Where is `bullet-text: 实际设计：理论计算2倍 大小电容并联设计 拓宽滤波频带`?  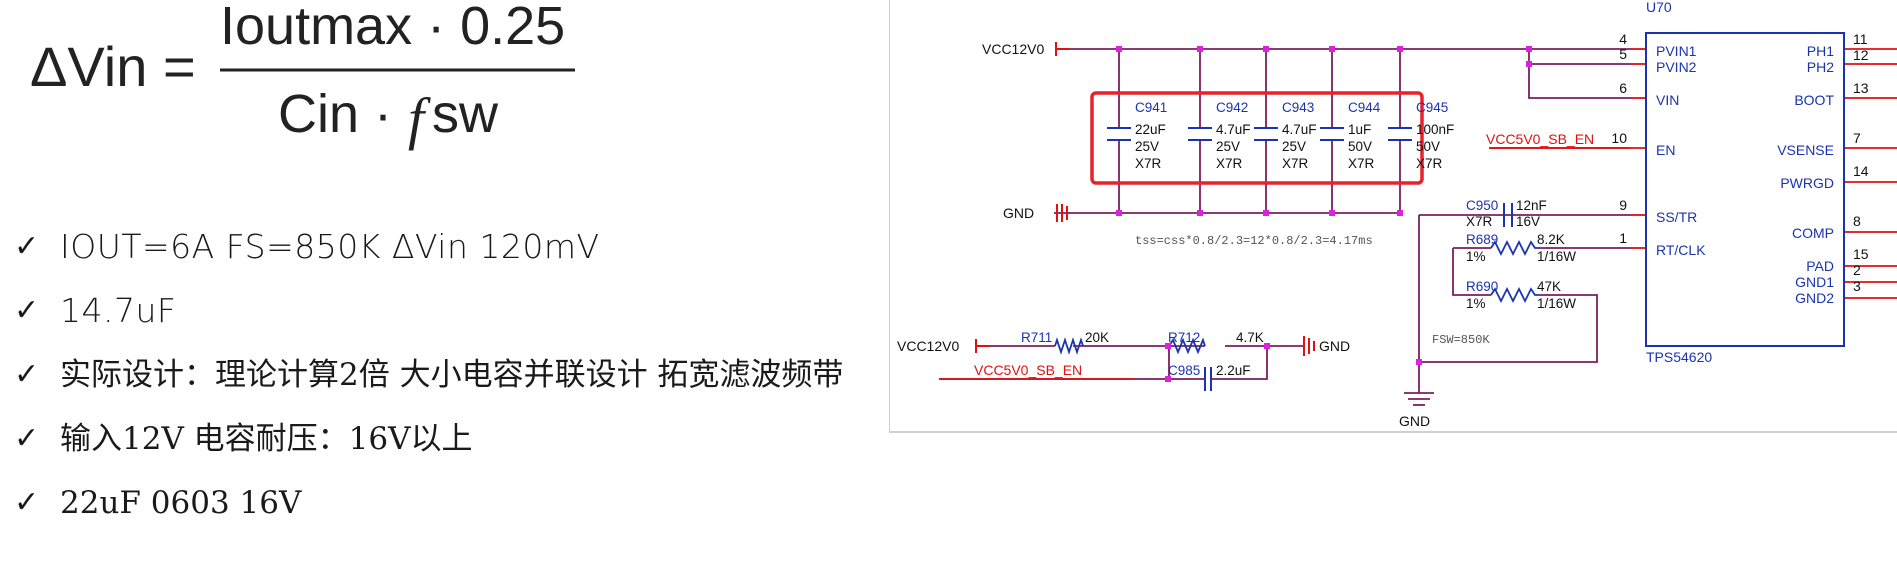 bullet-text: 实际设计：理论计算2倍 大小电容并联设计 拓宽滤波频带 is located at coordinates (452, 375).